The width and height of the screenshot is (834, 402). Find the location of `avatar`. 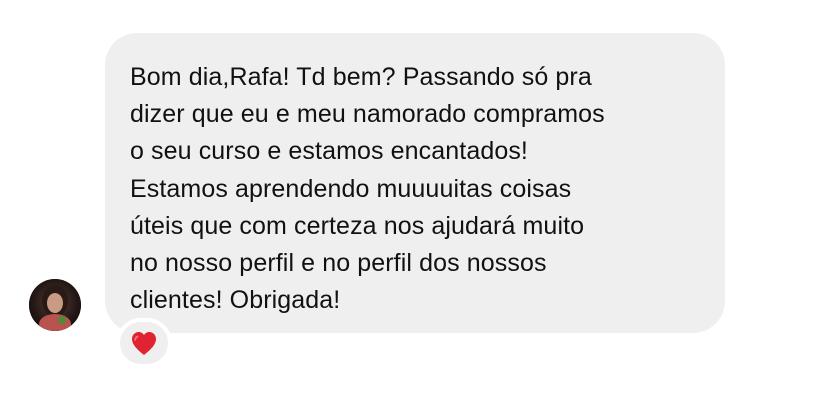

avatar is located at coordinates (55, 305).